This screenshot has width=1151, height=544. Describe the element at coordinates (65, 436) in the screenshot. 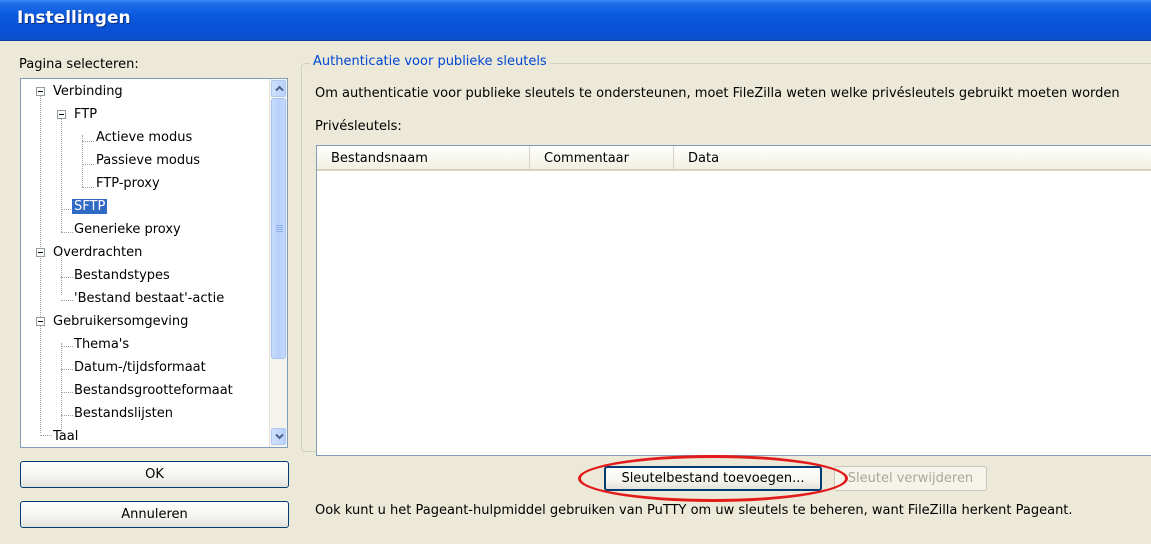

I see `tree-item-taal: Taal` at that location.